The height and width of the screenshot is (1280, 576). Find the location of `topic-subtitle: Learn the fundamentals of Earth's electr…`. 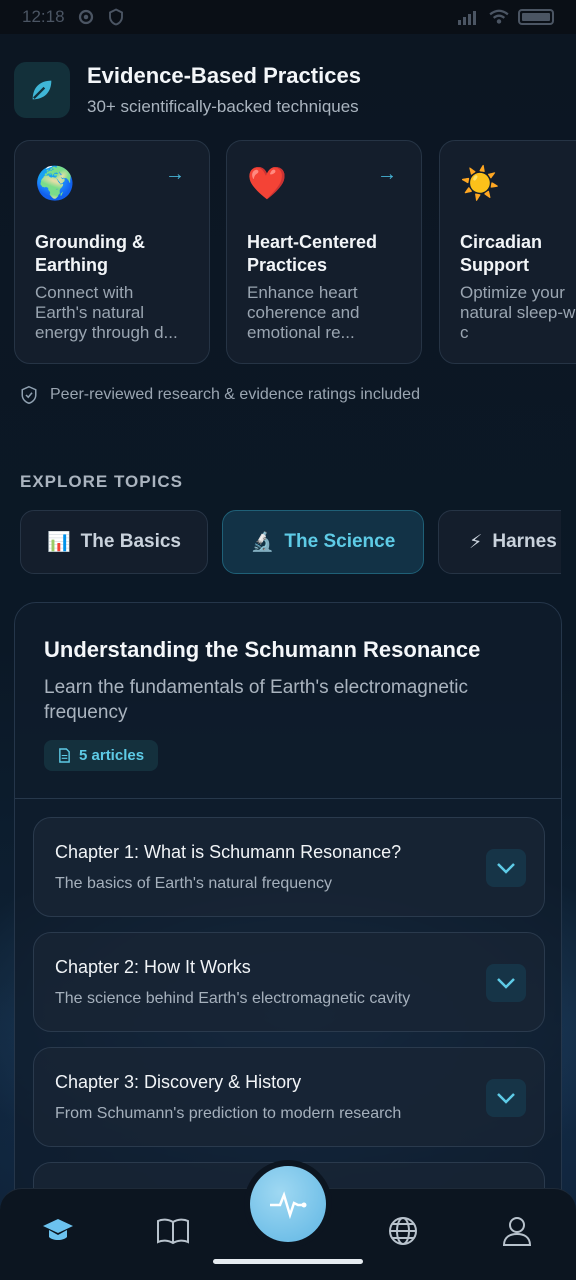

topic-subtitle: Learn the fundamentals of Earth's electr… is located at coordinates (256, 700).